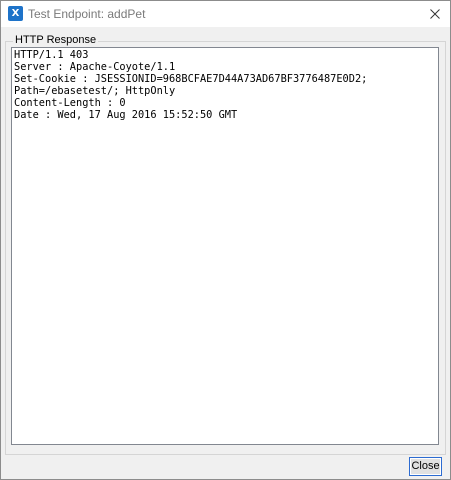 This screenshot has width=451, height=480. I want to click on close-icon, so click(435, 14).